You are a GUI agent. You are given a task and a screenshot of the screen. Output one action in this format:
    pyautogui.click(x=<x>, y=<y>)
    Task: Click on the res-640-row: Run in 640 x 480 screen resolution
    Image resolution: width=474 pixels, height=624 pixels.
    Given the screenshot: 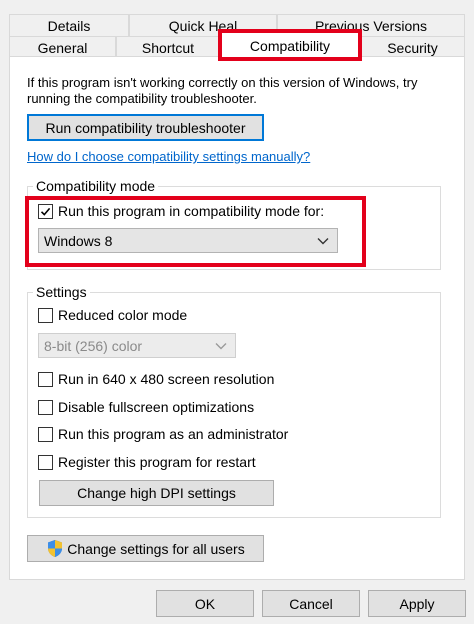 What is the action you would take?
    pyautogui.click(x=156, y=379)
    